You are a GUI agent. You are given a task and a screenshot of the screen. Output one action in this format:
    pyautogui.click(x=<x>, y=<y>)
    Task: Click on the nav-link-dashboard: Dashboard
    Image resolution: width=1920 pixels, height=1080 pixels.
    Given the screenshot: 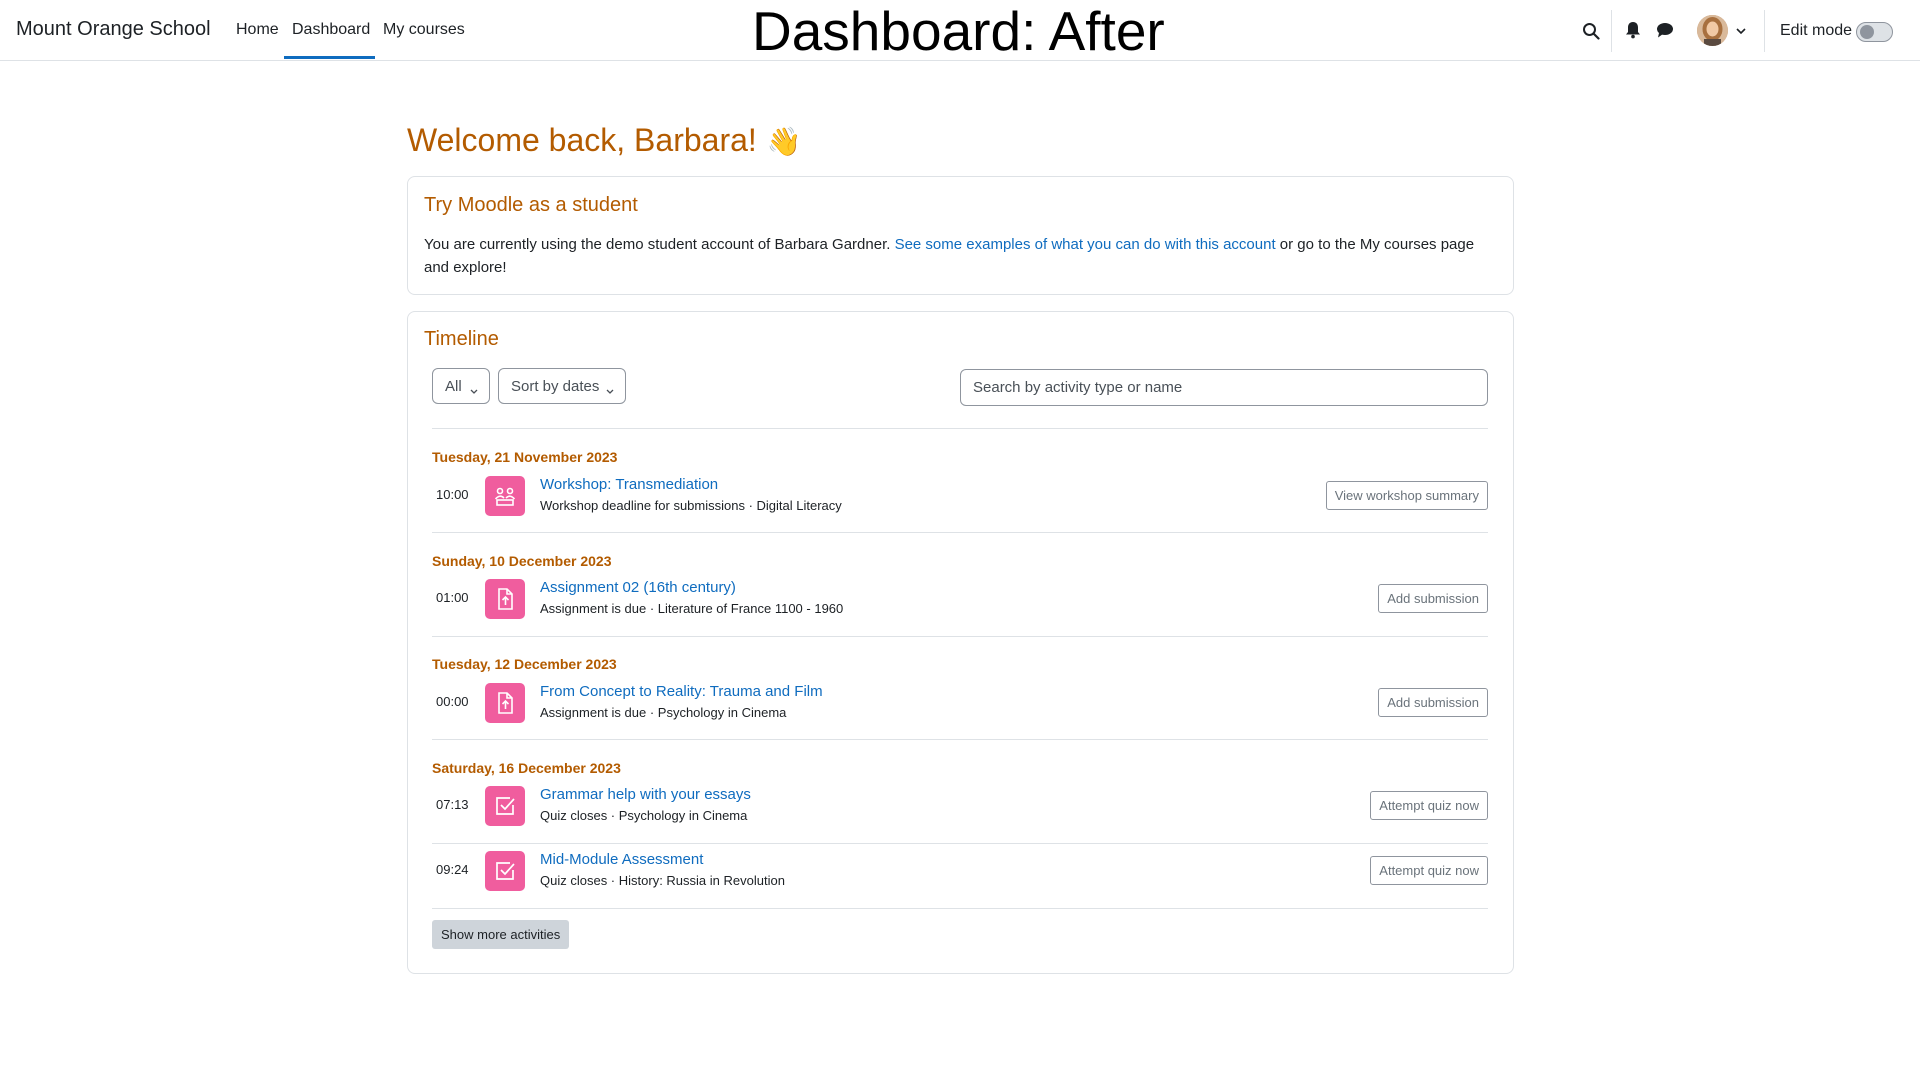 What is the action you would take?
    pyautogui.click(x=331, y=30)
    